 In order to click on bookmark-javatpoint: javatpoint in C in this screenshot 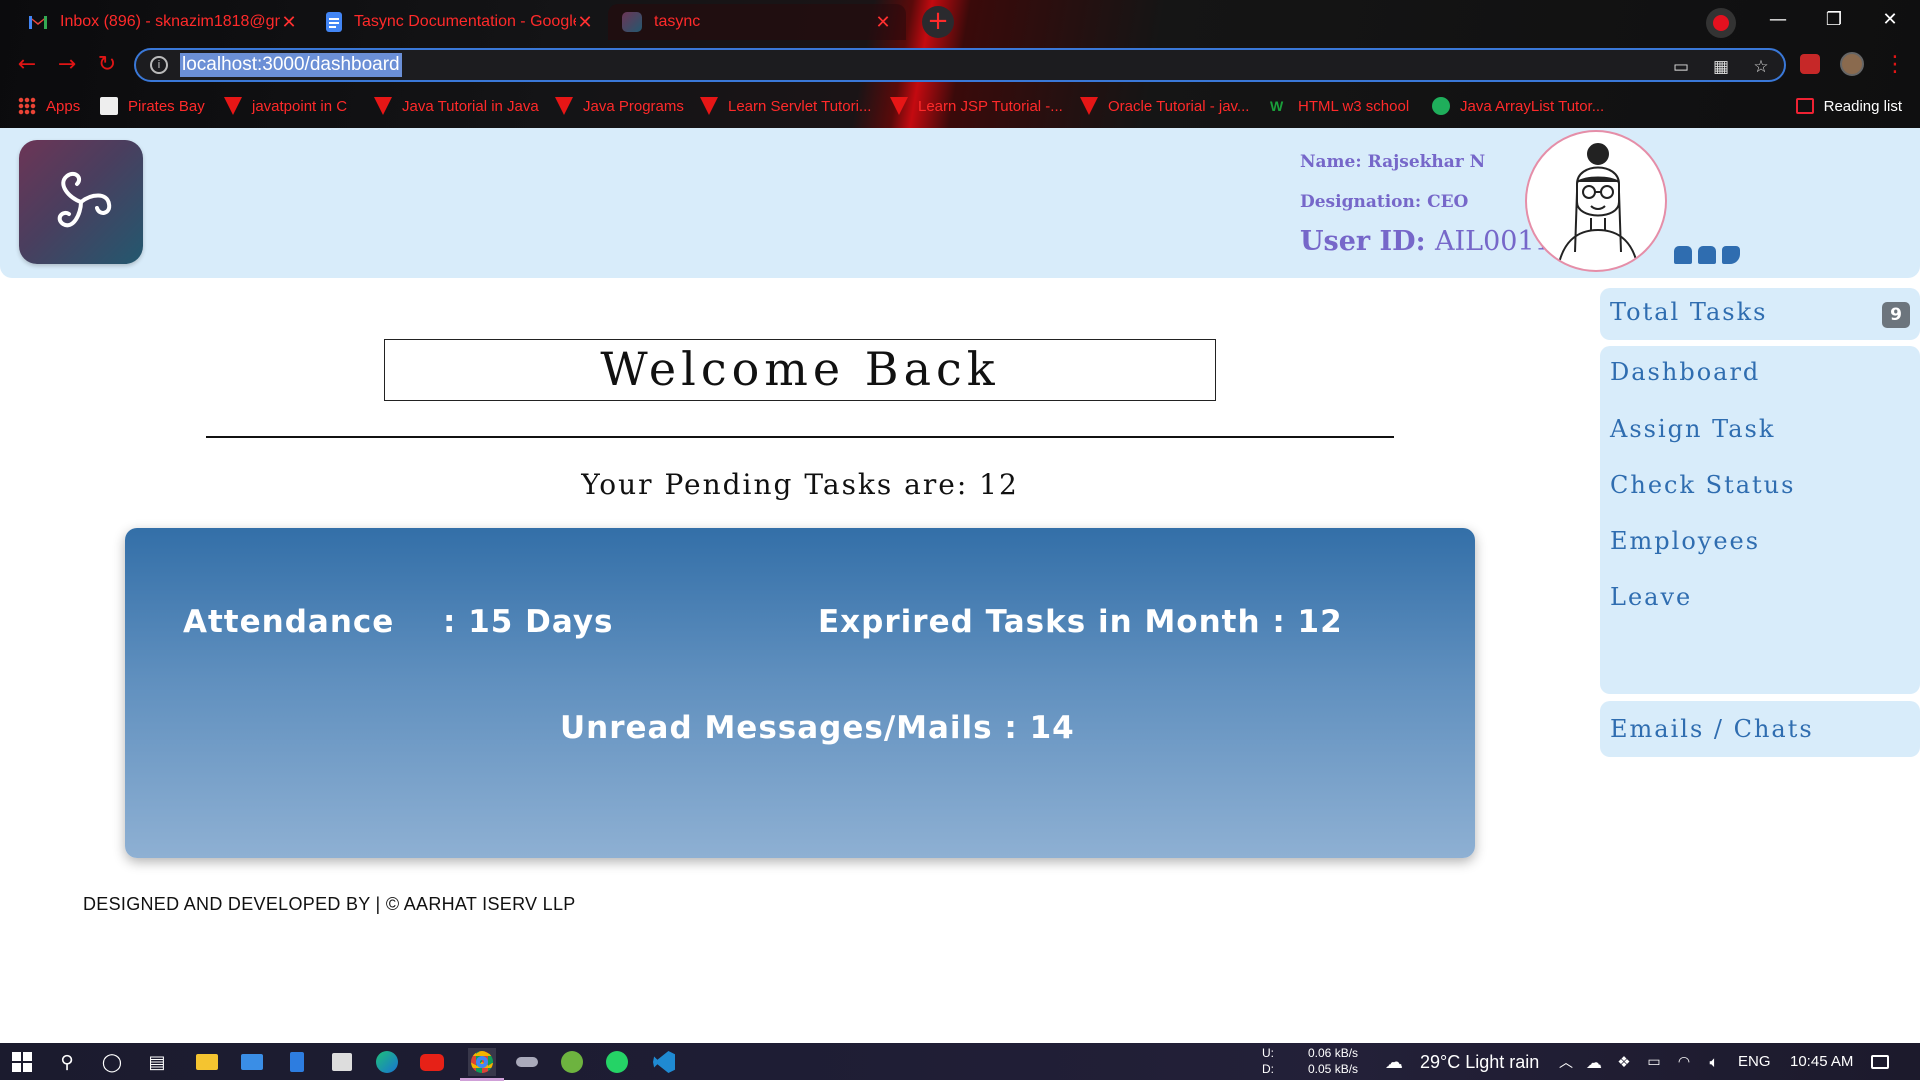, I will do `click(285, 106)`.